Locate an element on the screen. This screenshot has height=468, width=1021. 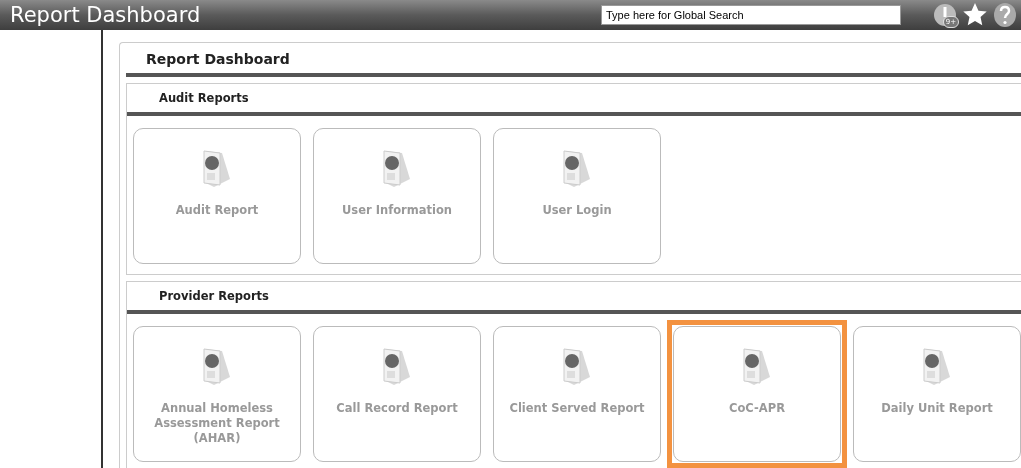
help-icon is located at coordinates (1005, 15).